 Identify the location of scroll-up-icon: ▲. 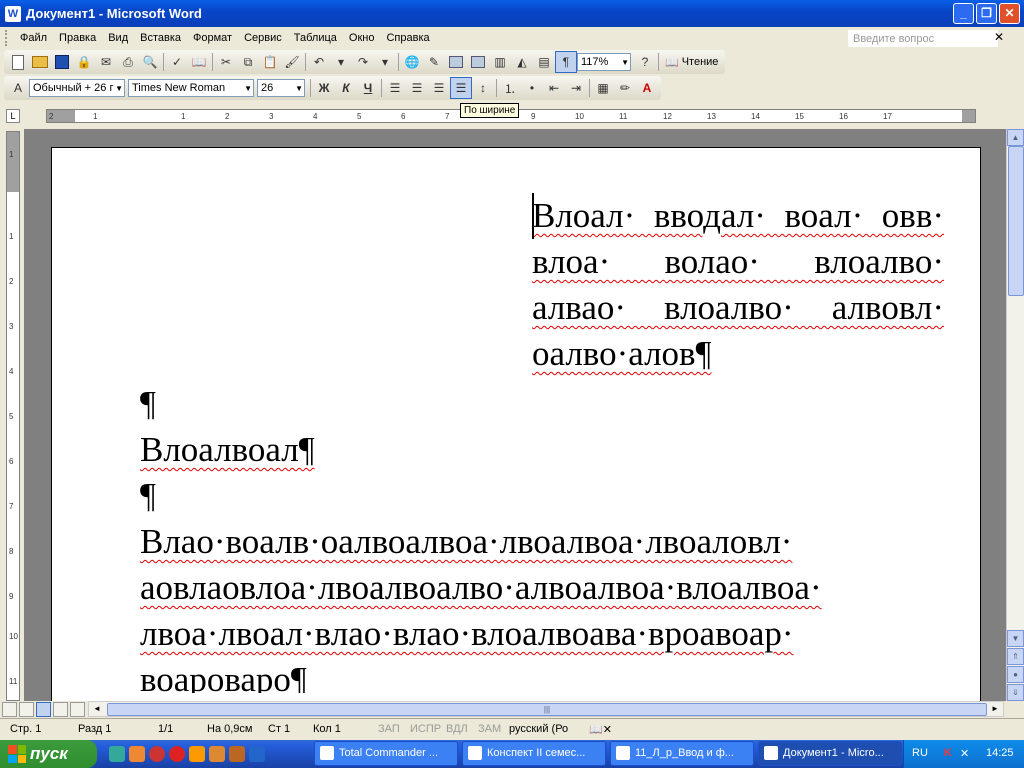
(1015, 137).